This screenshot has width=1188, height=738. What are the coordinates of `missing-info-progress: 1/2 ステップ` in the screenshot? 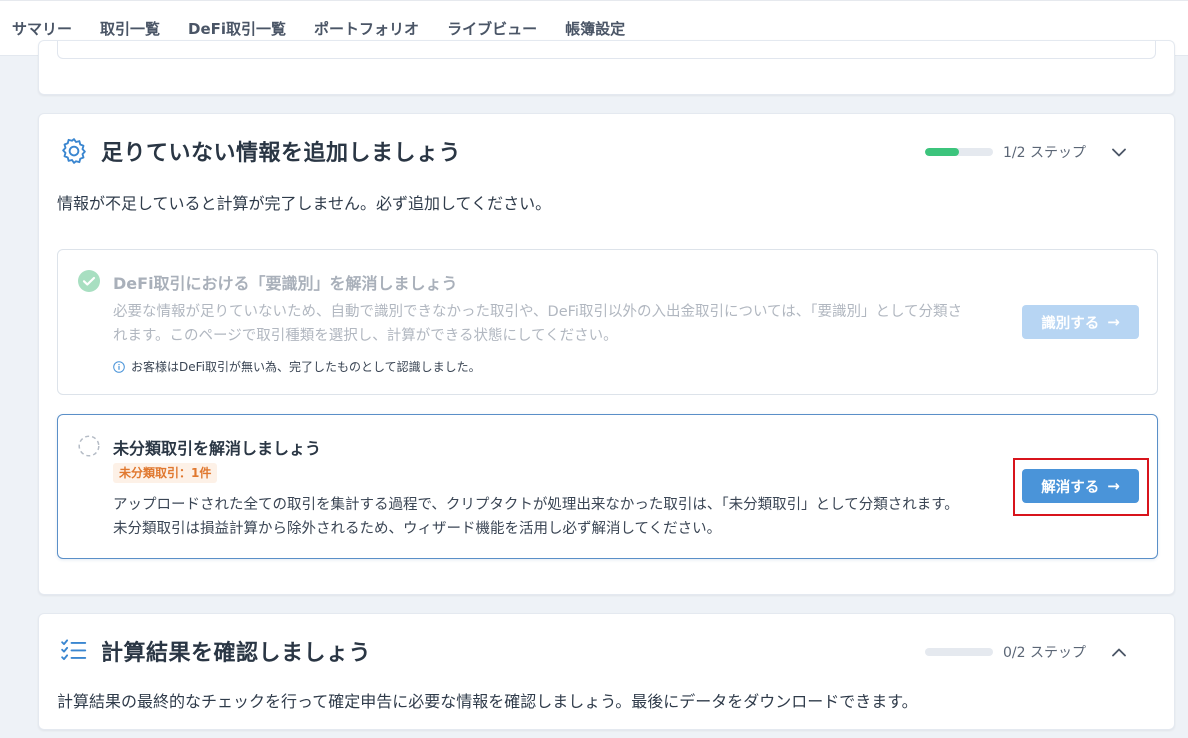 It's located at (1026, 152).